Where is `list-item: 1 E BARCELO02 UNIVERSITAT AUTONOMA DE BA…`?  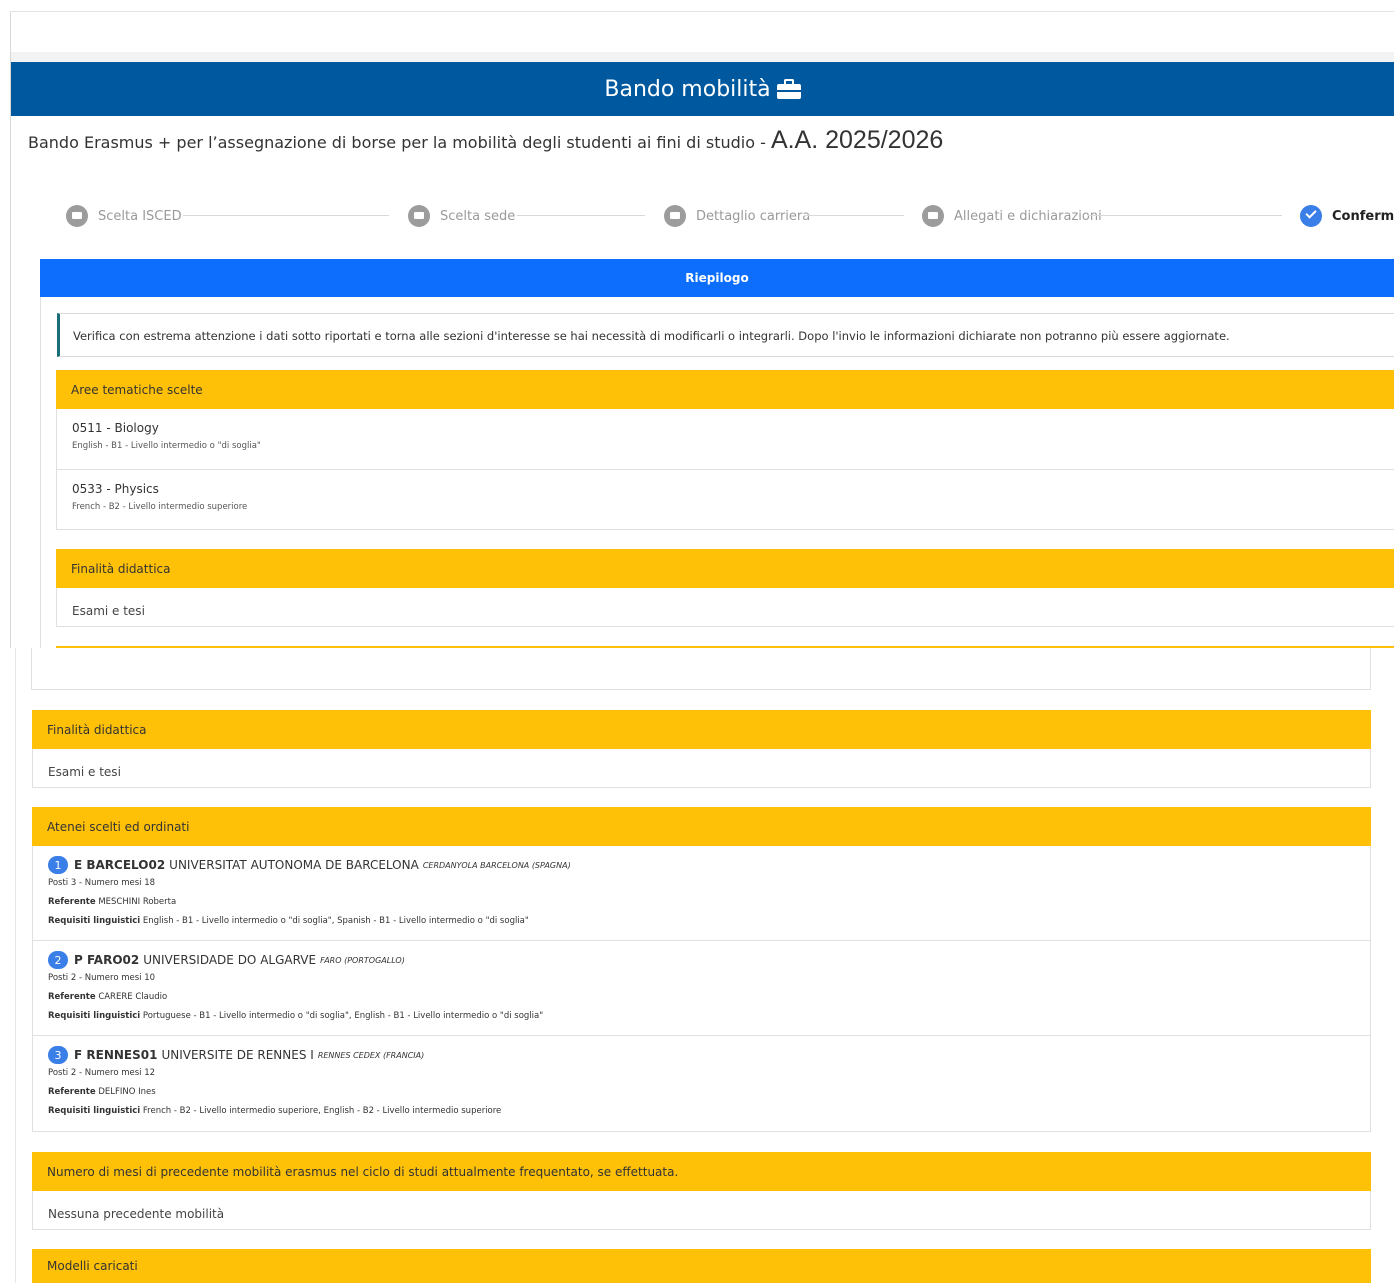
list-item: 1 E BARCELO02 UNIVERSITAT AUTONOMA DE BA… is located at coordinates (701, 893).